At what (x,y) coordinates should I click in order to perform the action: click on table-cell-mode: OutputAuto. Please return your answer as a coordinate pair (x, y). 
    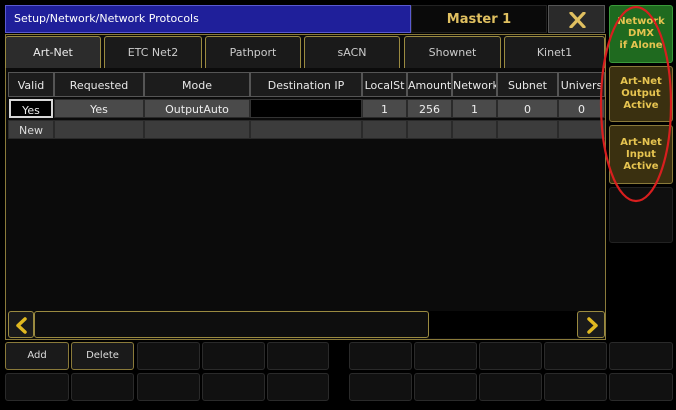
    Looking at the image, I should click on (197, 108).